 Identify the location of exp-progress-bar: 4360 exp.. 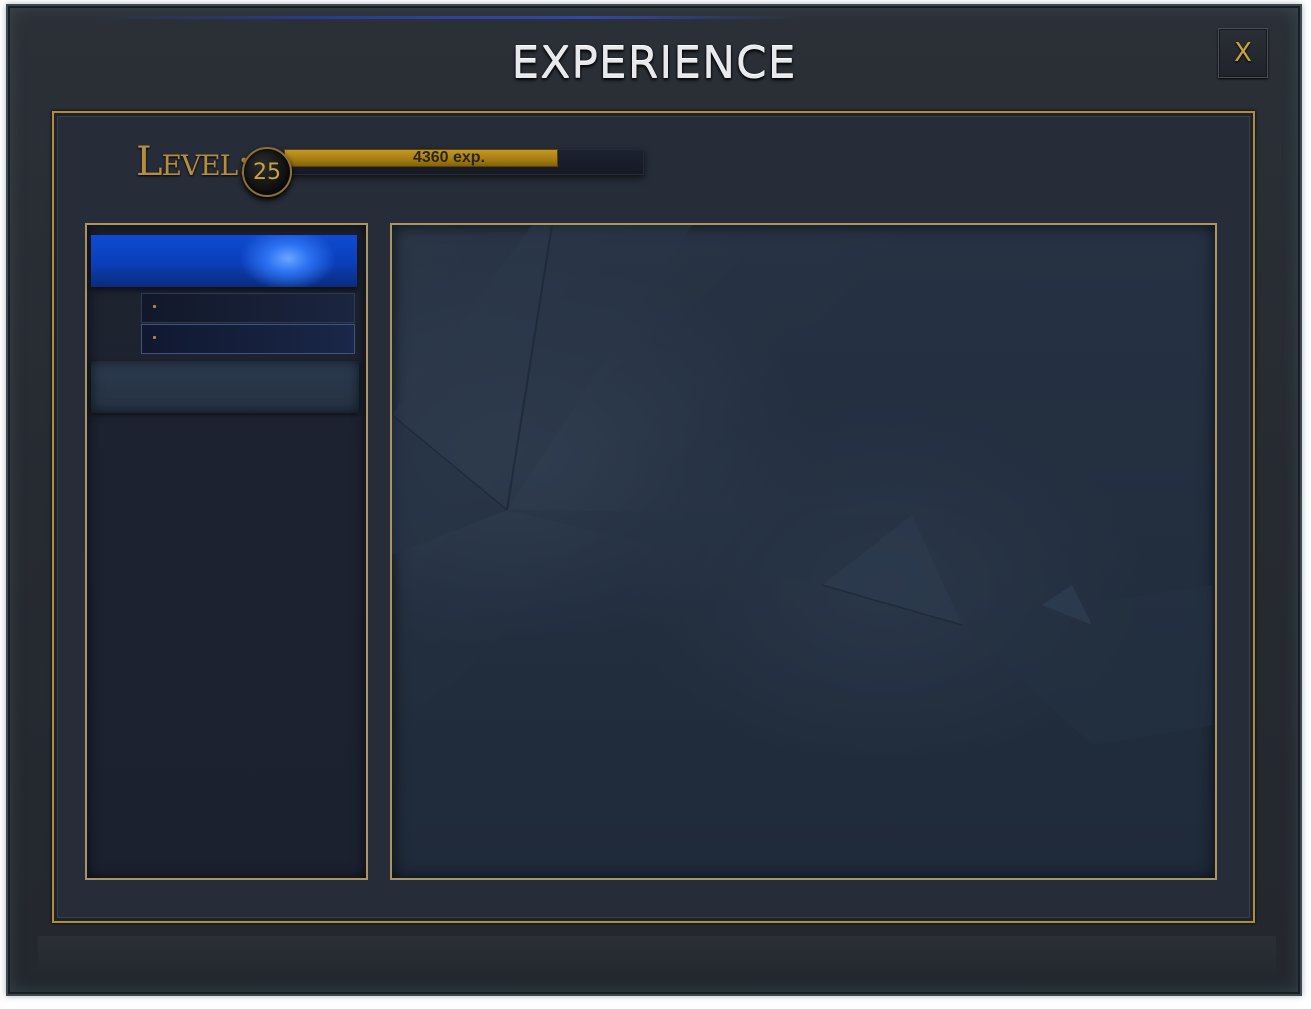
(464, 162).